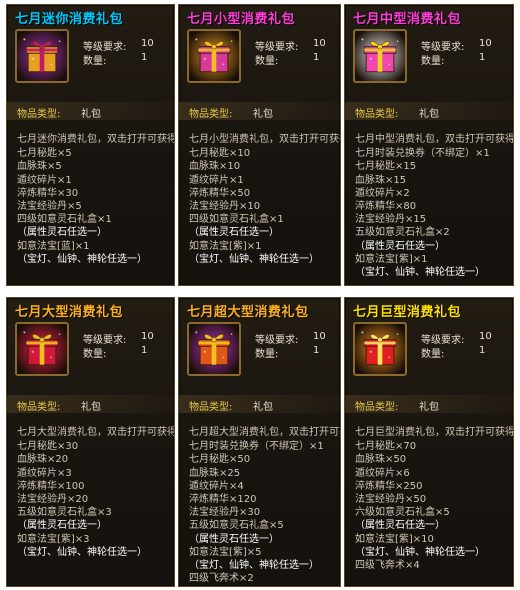 Image resolution: width=520 pixels, height=590 pixels. I want to click on item-description: 七月迷你消费礼包，双击打开可获得:, so click(96, 139).